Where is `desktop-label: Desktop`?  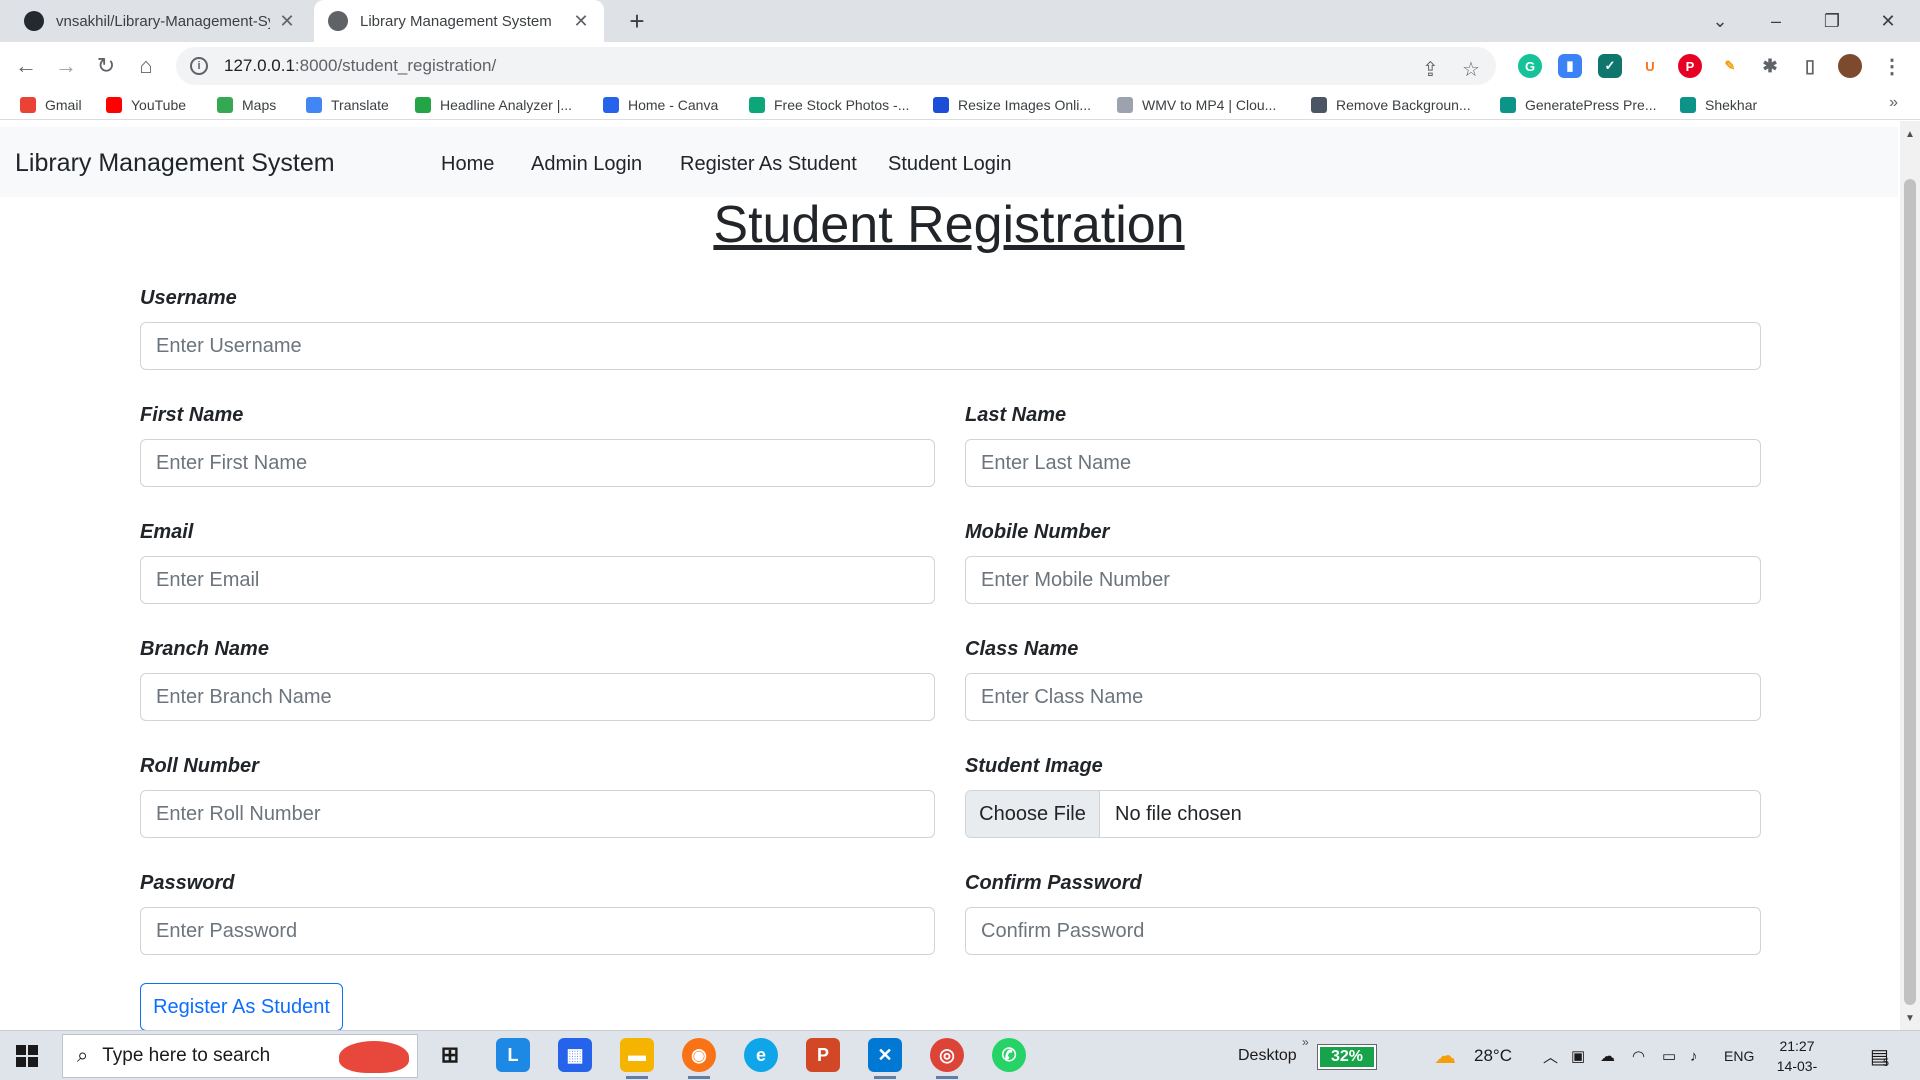 desktop-label: Desktop is located at coordinates (1267, 1055).